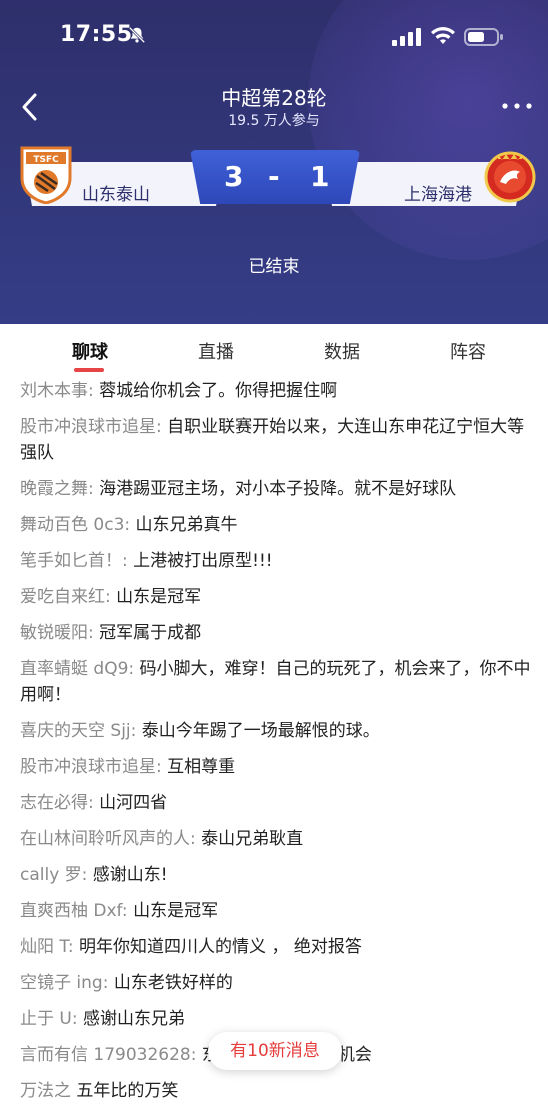  Describe the element at coordinates (234, 176) in the screenshot. I see `home-score: 3` at that location.